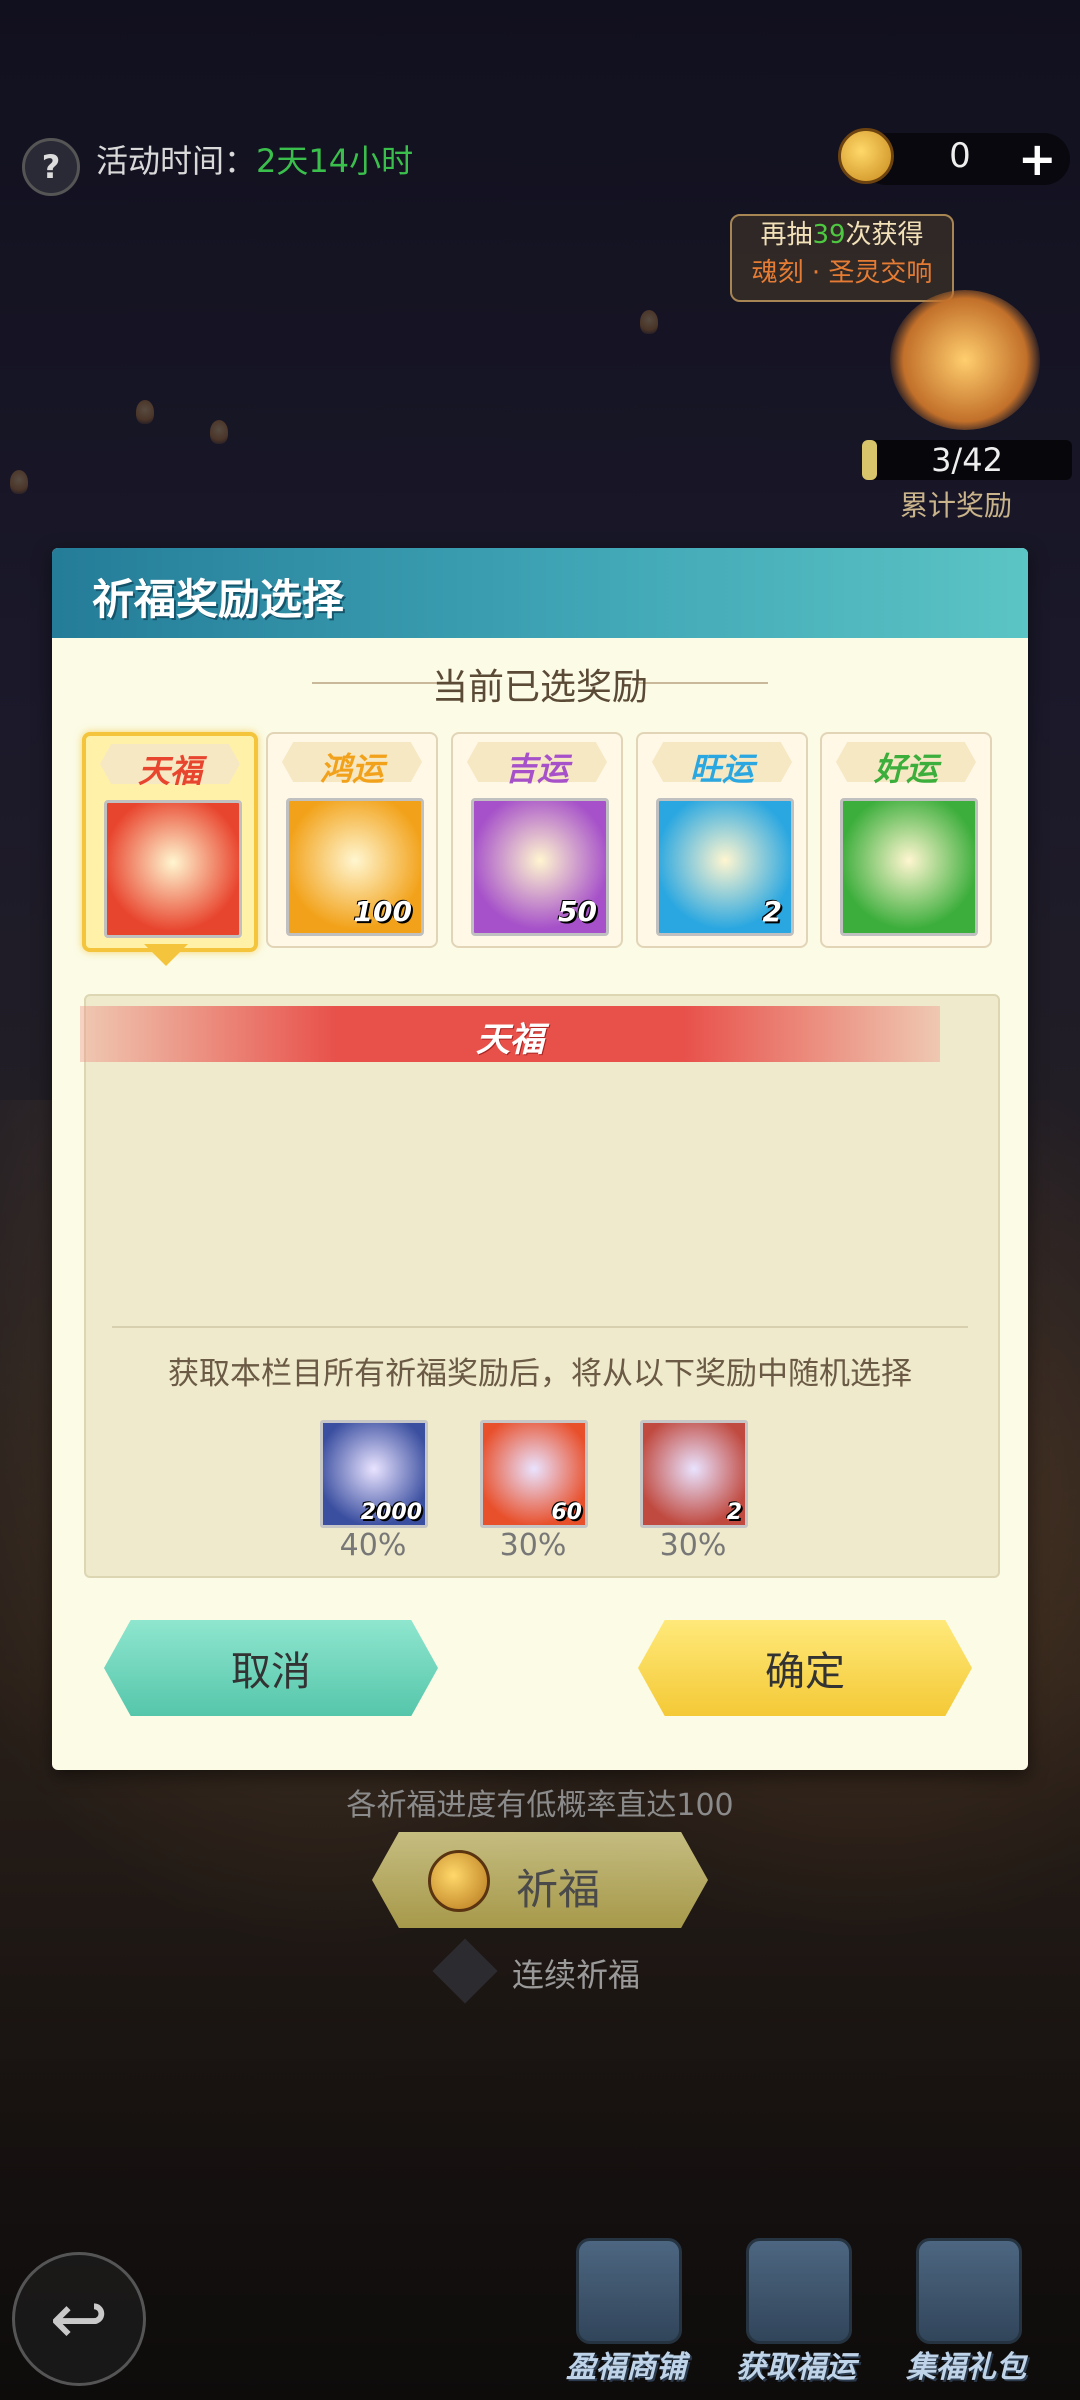  What do you see at coordinates (905, 769) in the screenshot?
I see `tier-label: 好运` at bounding box center [905, 769].